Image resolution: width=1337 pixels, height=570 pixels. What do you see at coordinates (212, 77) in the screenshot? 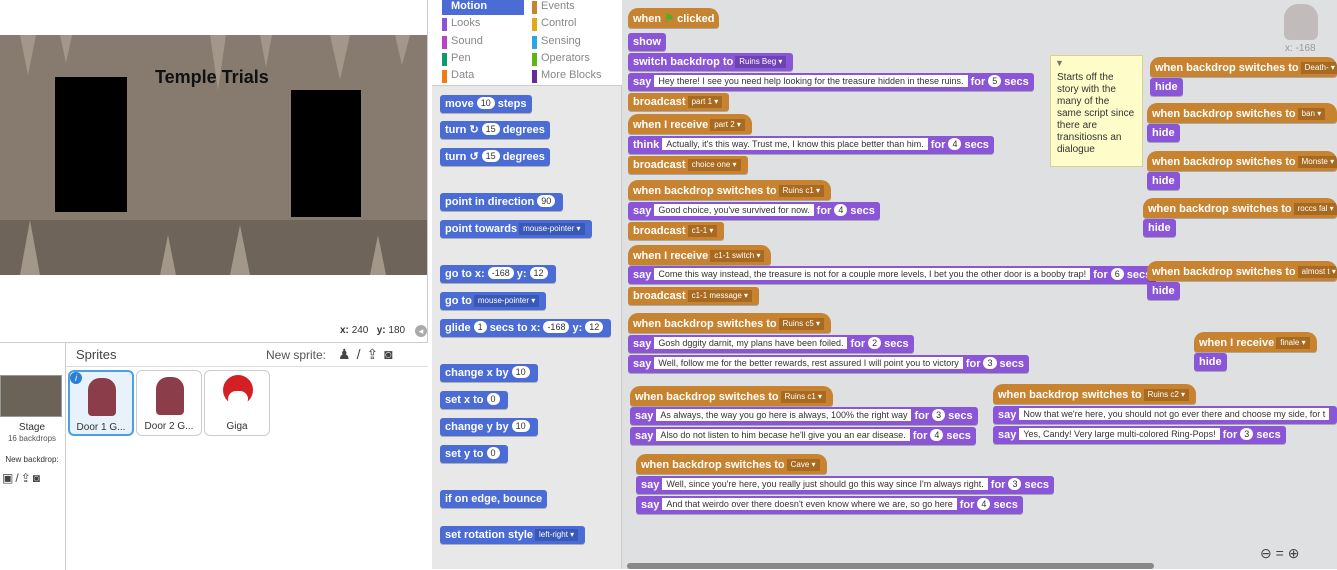
I see `stage-title: Temple Trials` at bounding box center [212, 77].